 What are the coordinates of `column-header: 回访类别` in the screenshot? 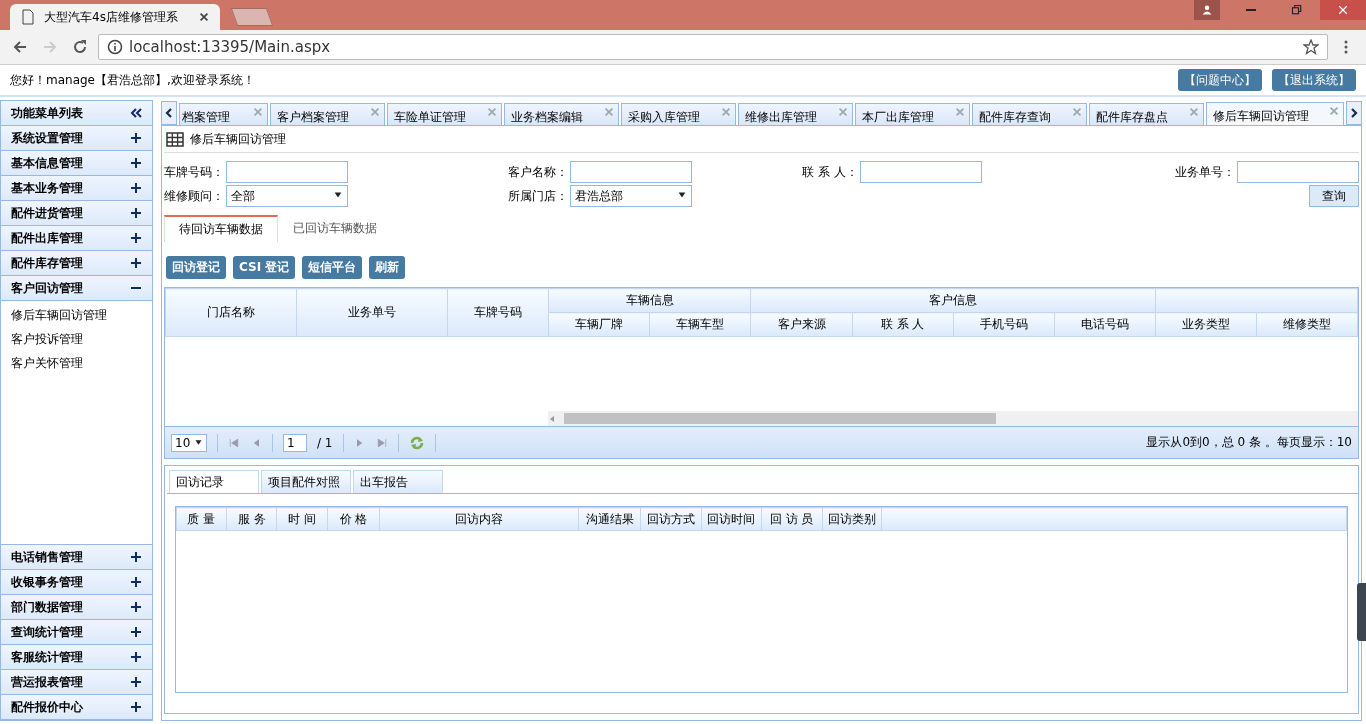 It's located at (852, 519).